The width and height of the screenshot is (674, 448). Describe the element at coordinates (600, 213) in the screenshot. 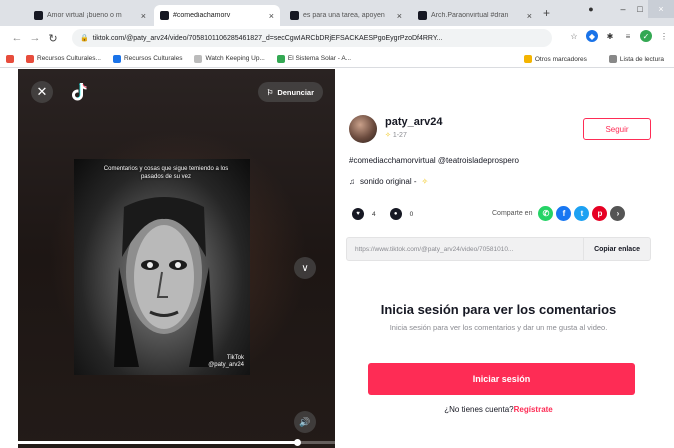

I see `pinterest-icon: p` at that location.